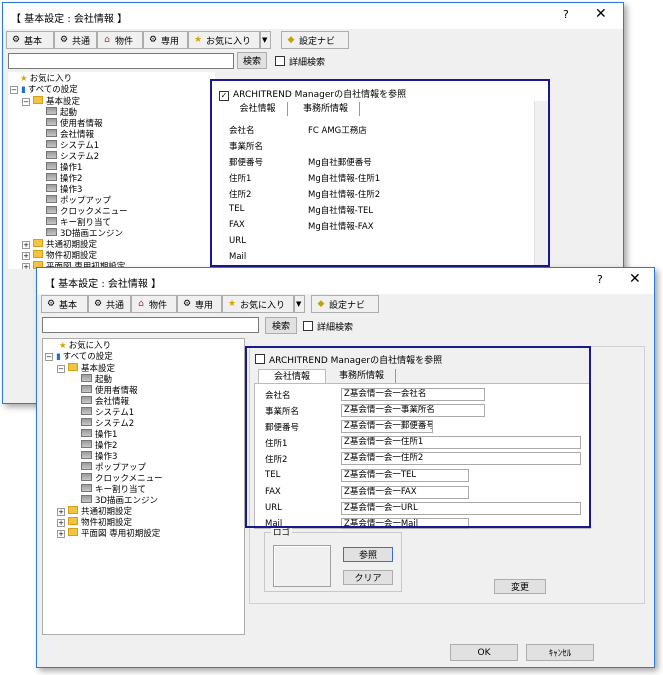  What do you see at coordinates (81, 124) in the screenshot?
I see `tree-label: 使用者情報` at bounding box center [81, 124].